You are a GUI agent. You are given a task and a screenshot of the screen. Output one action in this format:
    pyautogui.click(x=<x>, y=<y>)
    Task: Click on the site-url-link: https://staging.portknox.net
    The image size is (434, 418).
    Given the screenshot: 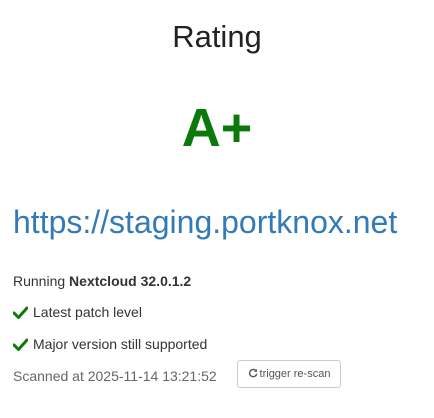 What is the action you would take?
    pyautogui.click(x=205, y=222)
    